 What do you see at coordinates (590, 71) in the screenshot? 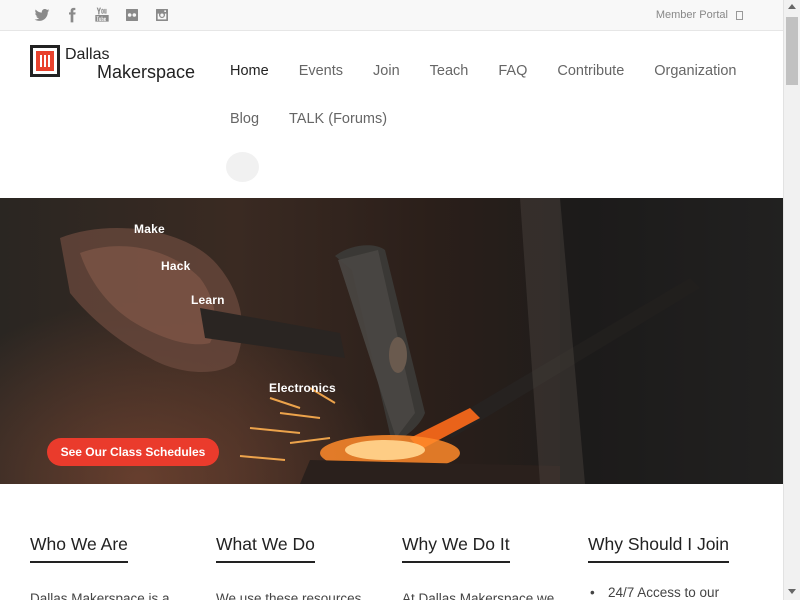
I see `nav-item-contribute: Contribute` at bounding box center [590, 71].